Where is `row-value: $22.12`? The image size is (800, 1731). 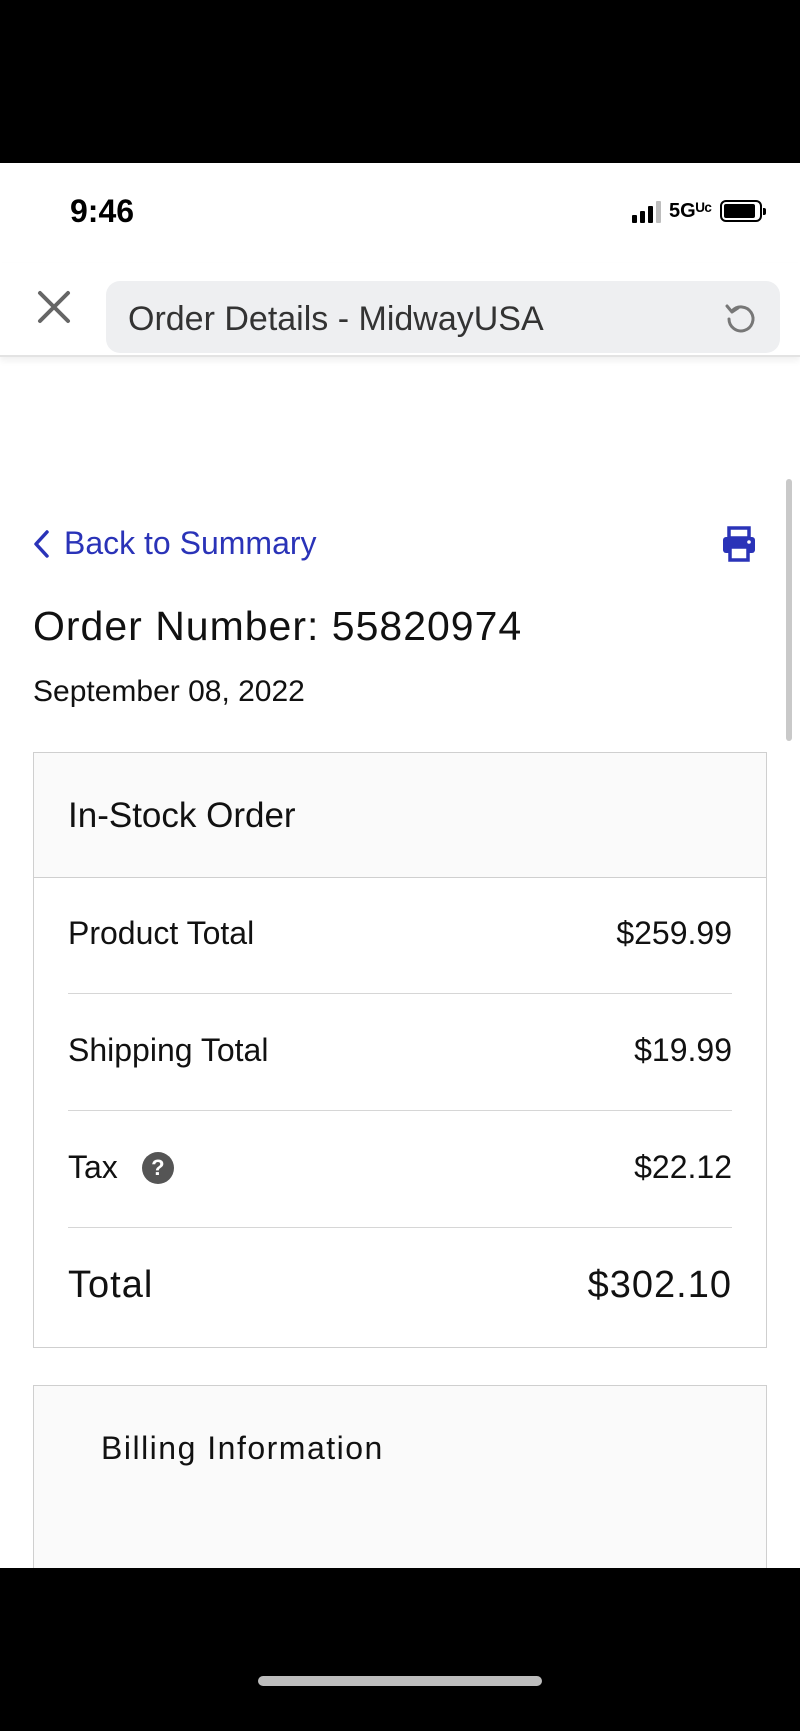
row-value: $22.12 is located at coordinates (683, 1167).